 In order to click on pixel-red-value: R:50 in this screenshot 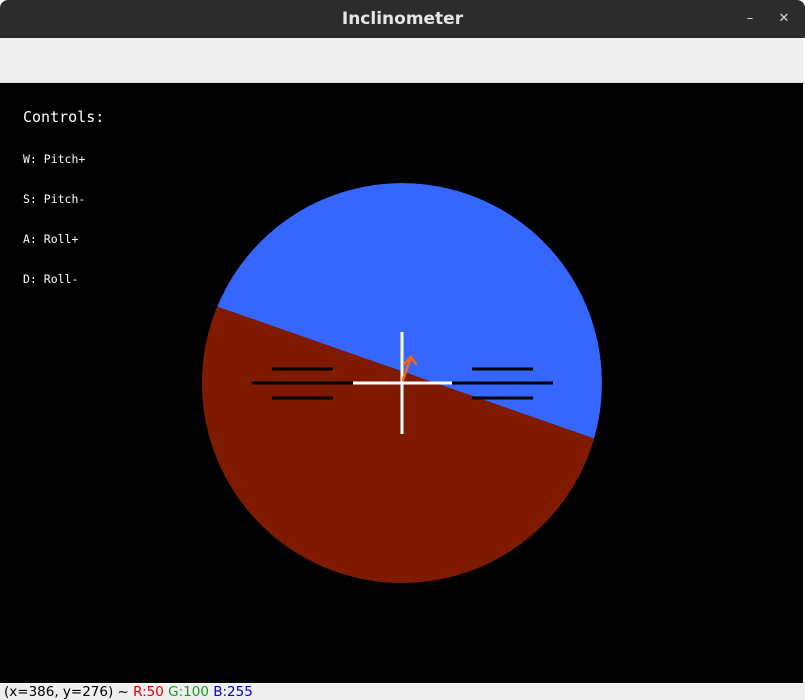, I will do `click(148, 692)`.